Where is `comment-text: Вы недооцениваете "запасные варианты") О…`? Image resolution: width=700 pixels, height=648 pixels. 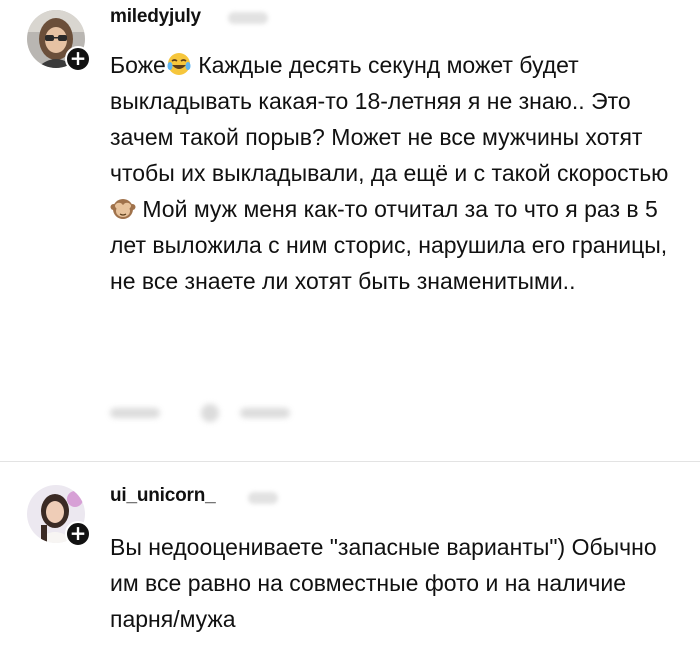
comment-text: Вы недооцениваете "запасные варианты") О… is located at coordinates (387, 583).